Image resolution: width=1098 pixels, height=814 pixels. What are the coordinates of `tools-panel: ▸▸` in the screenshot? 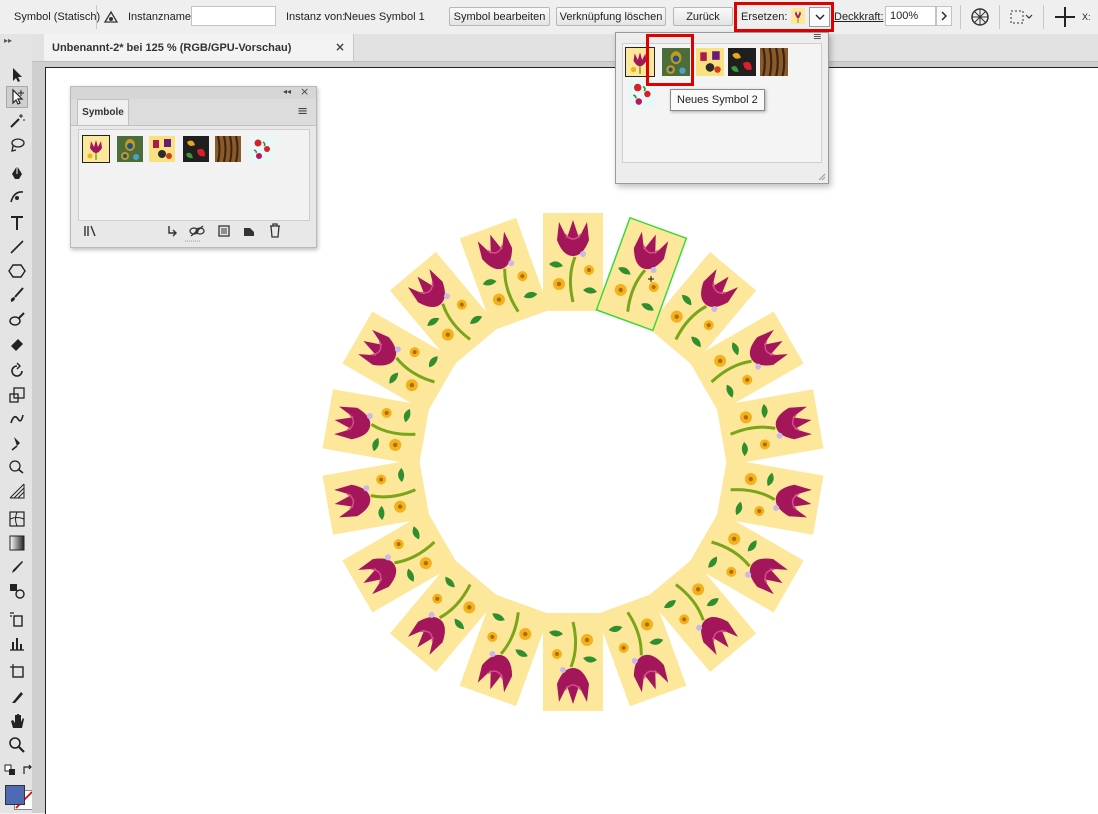 It's located at (17, 423).